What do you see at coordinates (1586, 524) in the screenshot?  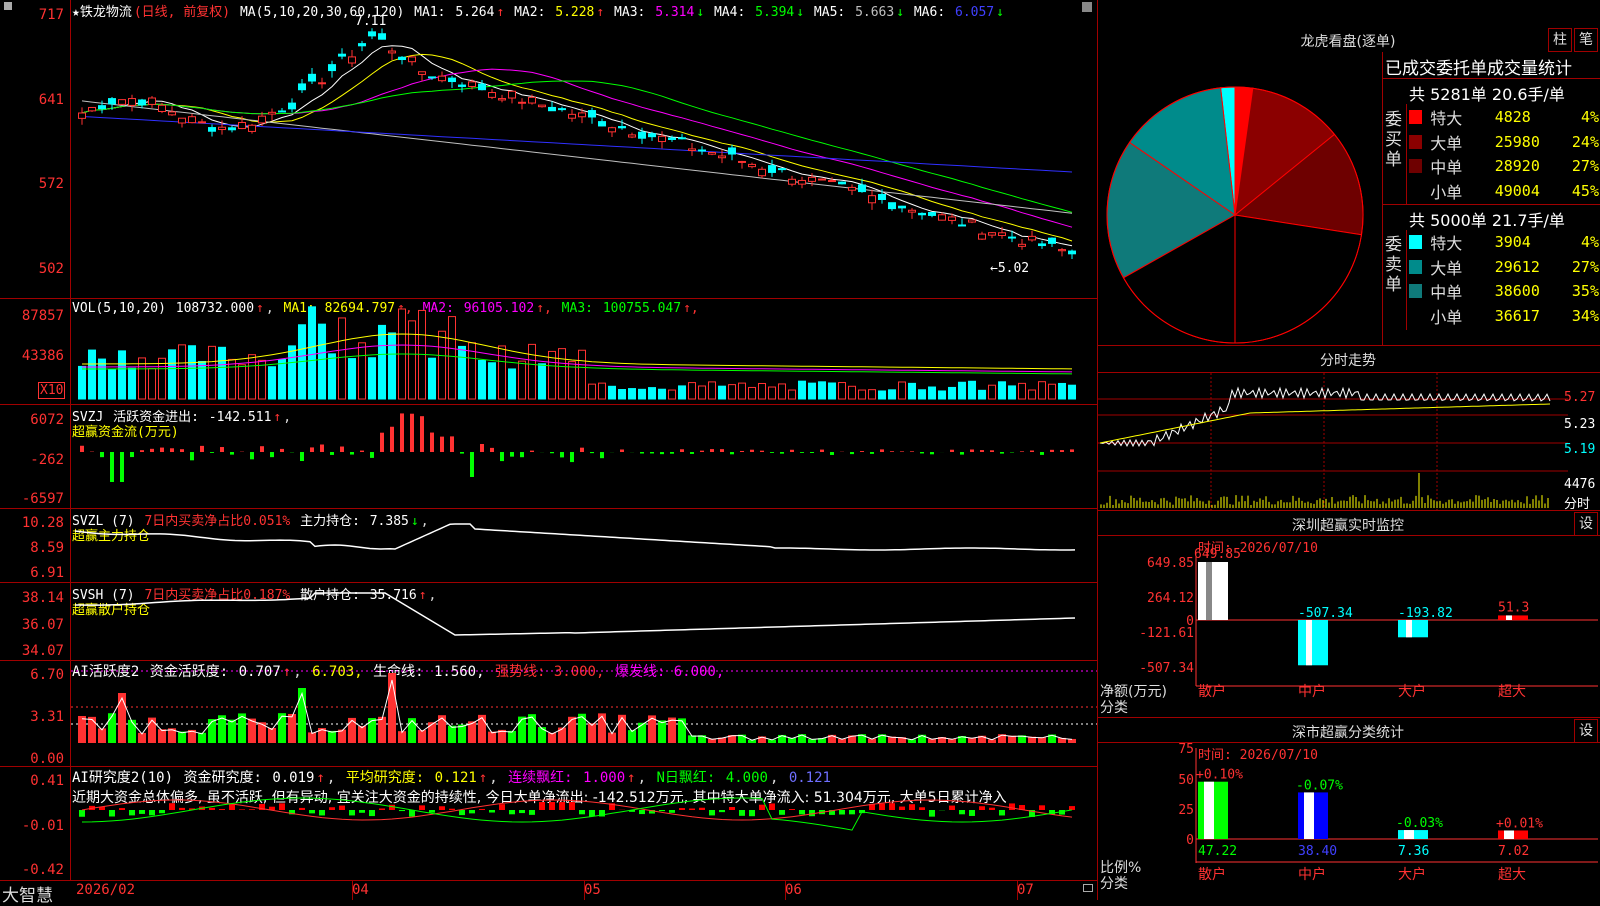 I see `sz-monitor-settings-button: 设` at bounding box center [1586, 524].